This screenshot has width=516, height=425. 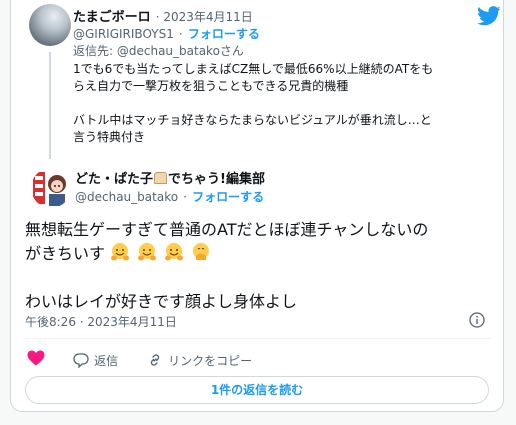 What do you see at coordinates (210, 361) in the screenshot?
I see `copy-link-label: リンクをコピー` at bounding box center [210, 361].